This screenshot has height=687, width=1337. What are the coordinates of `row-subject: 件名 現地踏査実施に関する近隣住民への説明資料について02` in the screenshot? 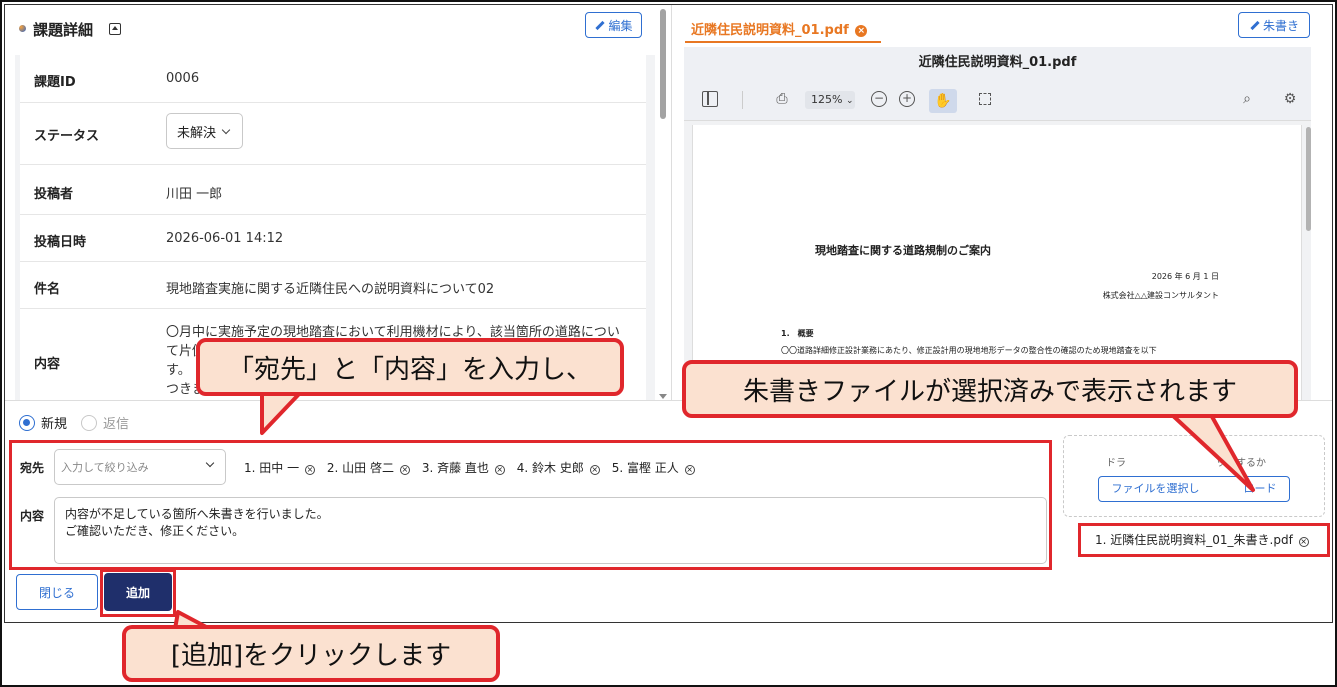 It's located at (333, 285).